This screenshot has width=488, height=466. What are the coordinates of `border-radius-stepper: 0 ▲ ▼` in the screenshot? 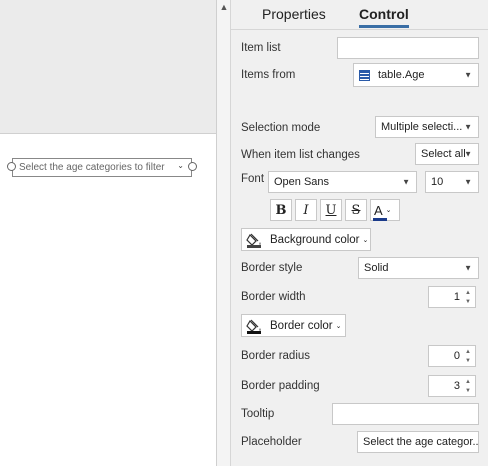 It's located at (452, 356).